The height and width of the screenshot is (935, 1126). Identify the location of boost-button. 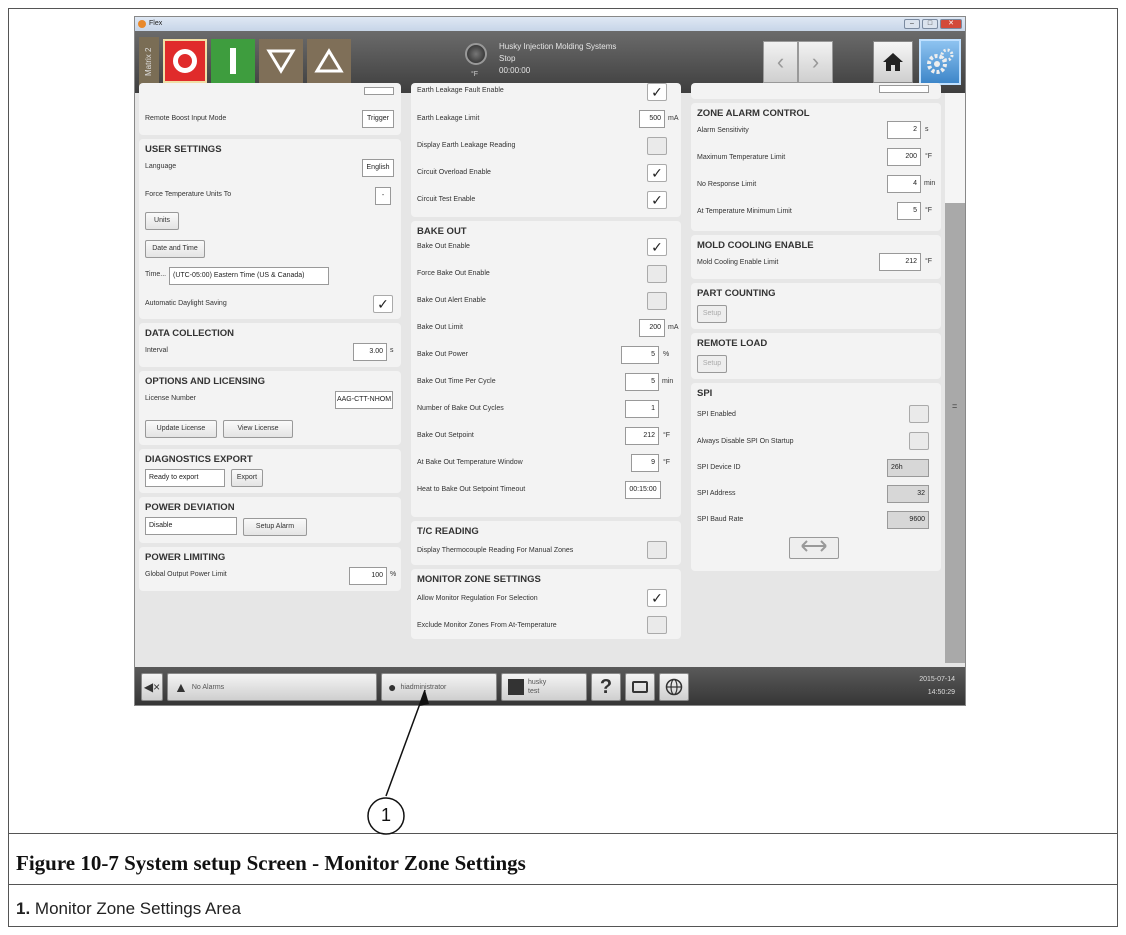
(329, 61).